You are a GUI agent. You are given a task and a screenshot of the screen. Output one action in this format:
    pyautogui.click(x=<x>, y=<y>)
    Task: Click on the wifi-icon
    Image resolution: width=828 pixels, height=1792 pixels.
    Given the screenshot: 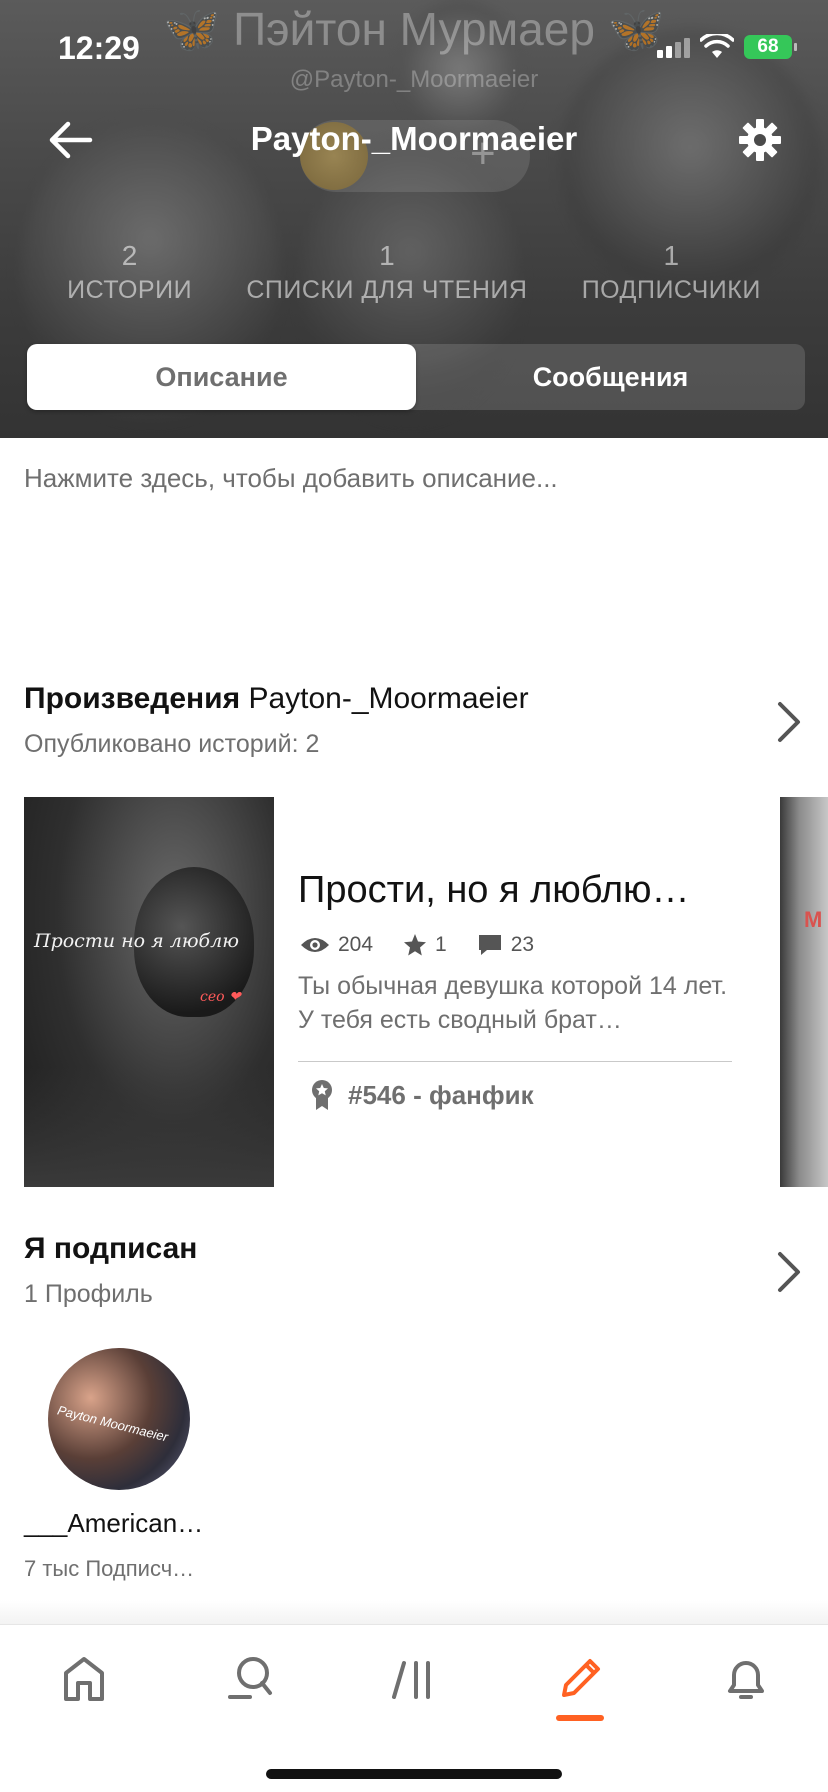 What is the action you would take?
    pyautogui.click(x=717, y=46)
    